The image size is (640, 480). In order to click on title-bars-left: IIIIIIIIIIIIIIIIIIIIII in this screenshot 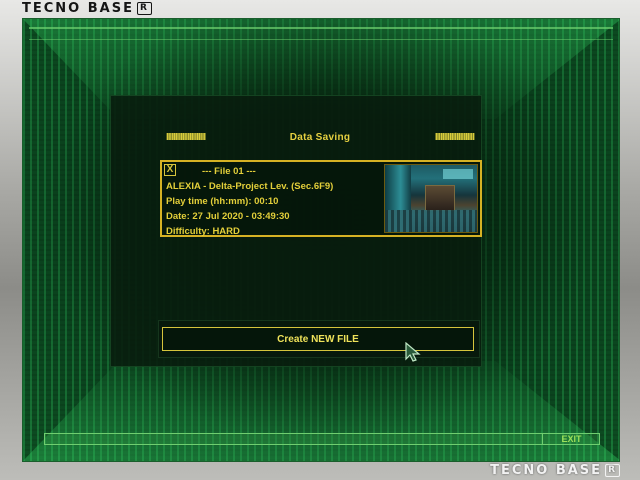, I will do `click(186, 137)`.